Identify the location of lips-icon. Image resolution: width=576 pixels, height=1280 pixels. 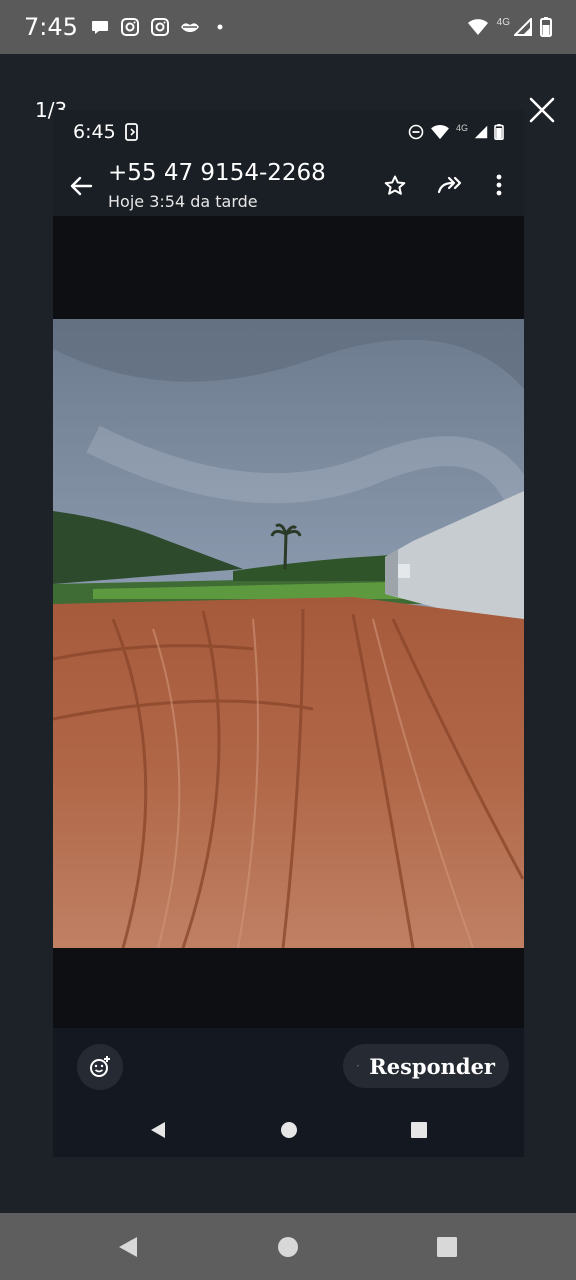
(189, 27).